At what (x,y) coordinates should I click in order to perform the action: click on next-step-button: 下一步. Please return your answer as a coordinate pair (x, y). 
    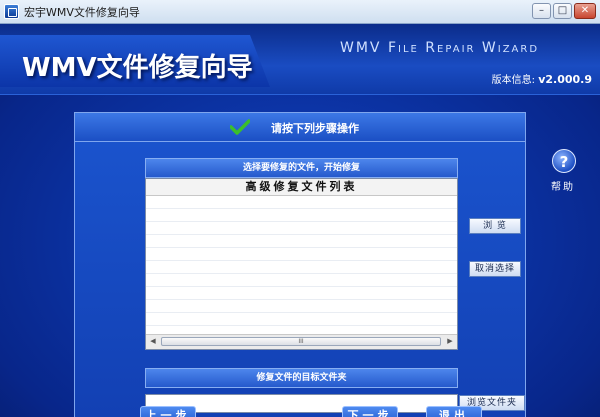
    Looking at the image, I should click on (370, 411).